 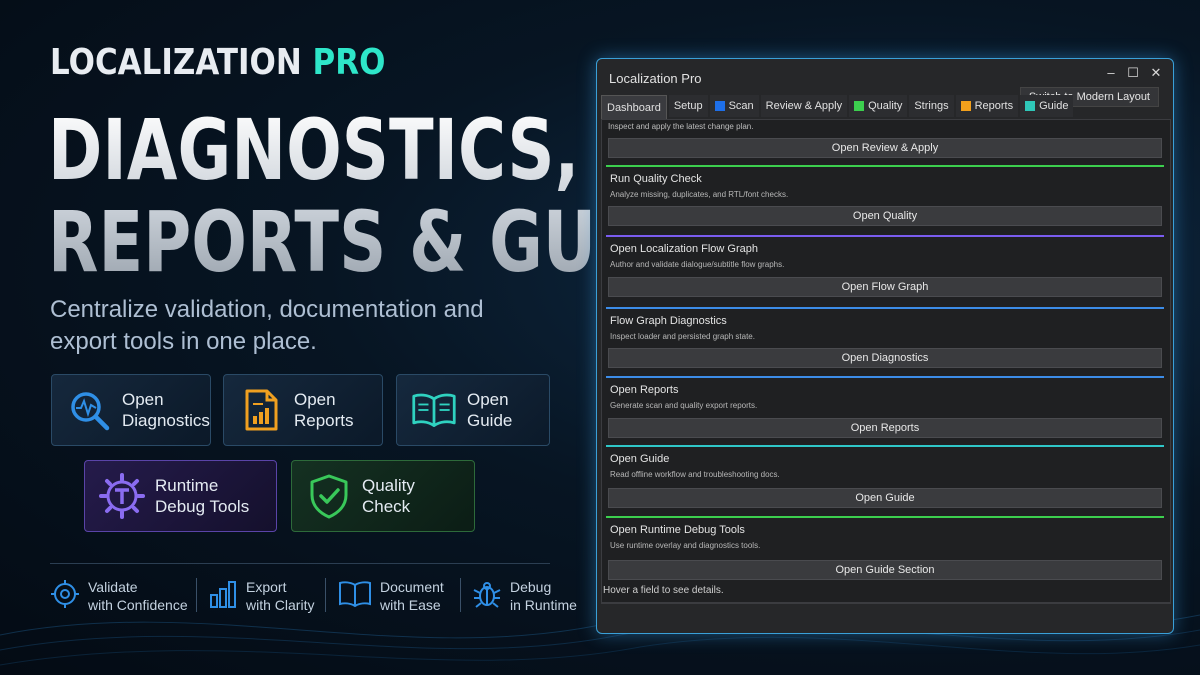 I want to click on minimize-button: –, so click(x=1111, y=72).